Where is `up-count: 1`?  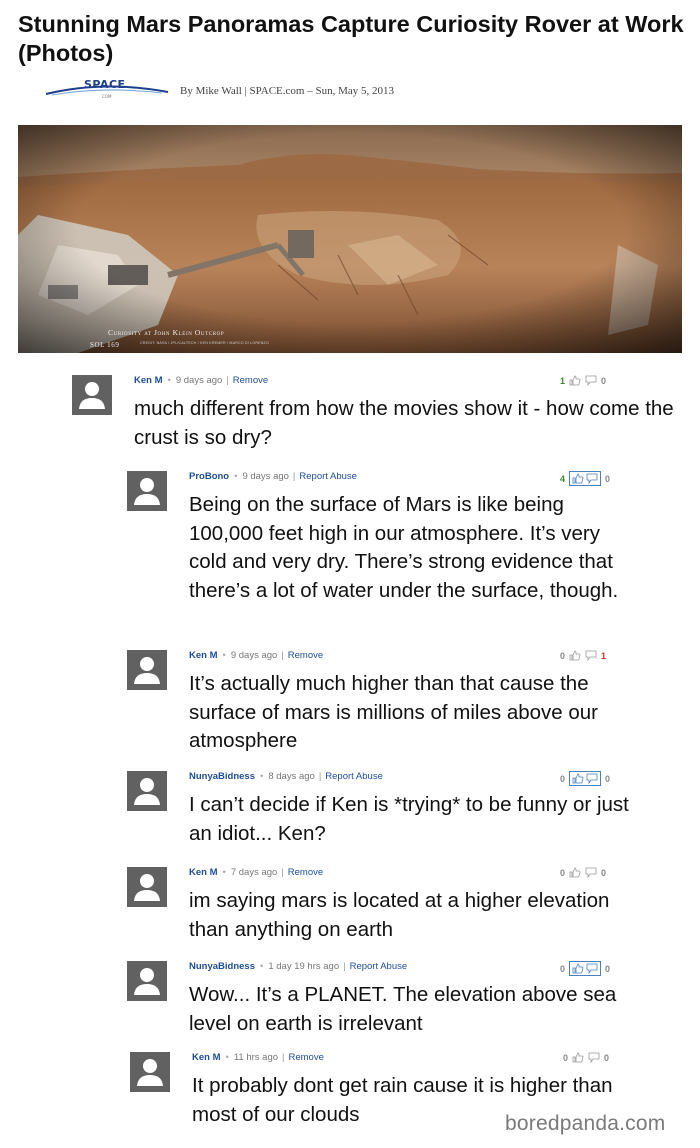
up-count: 1 is located at coordinates (563, 380).